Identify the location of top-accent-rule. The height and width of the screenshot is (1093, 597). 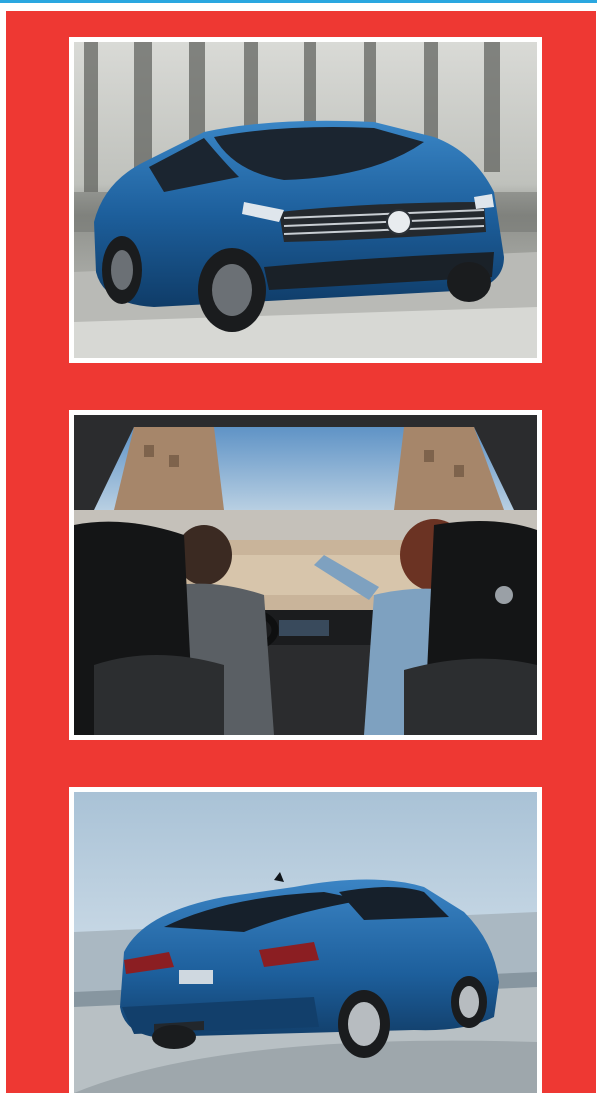
(298, 1).